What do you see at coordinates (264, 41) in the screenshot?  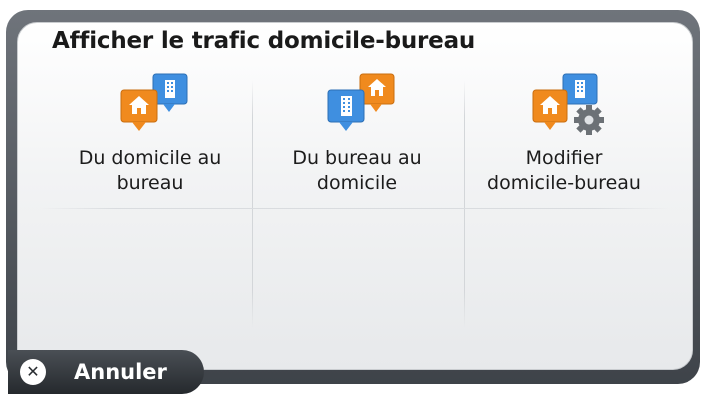 I see `dialog-title: Afficher le trafic domicile-bureau` at bounding box center [264, 41].